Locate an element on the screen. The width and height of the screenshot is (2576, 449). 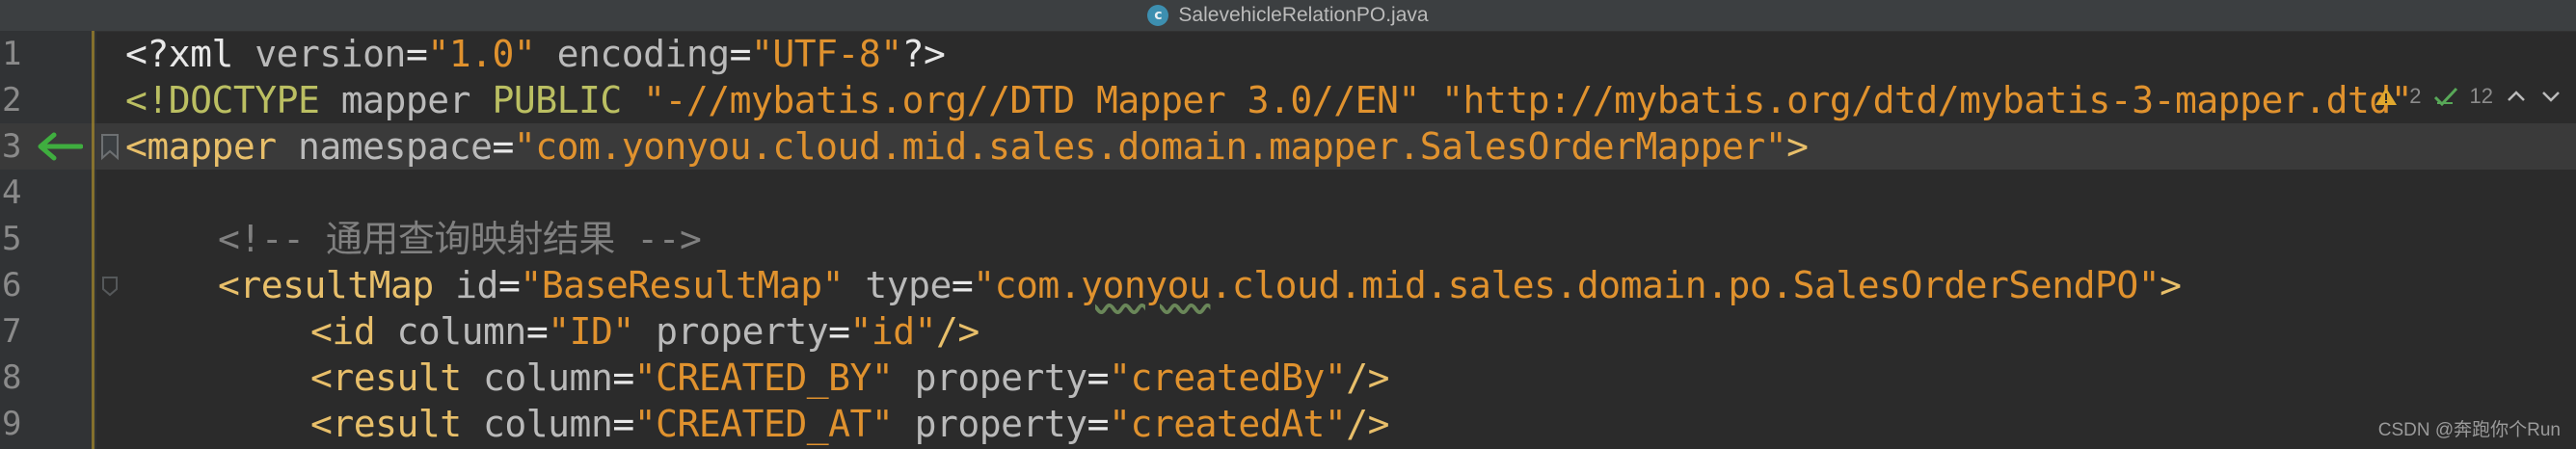
token: yonyou is located at coordinates (1146, 285).